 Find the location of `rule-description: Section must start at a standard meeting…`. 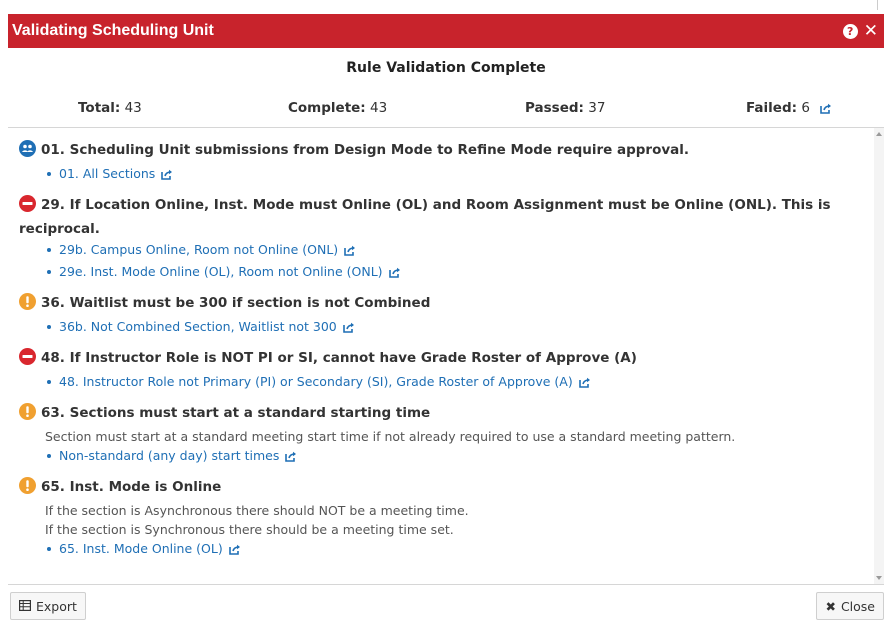

rule-description: Section must start at a standard meeting… is located at coordinates (390, 436).